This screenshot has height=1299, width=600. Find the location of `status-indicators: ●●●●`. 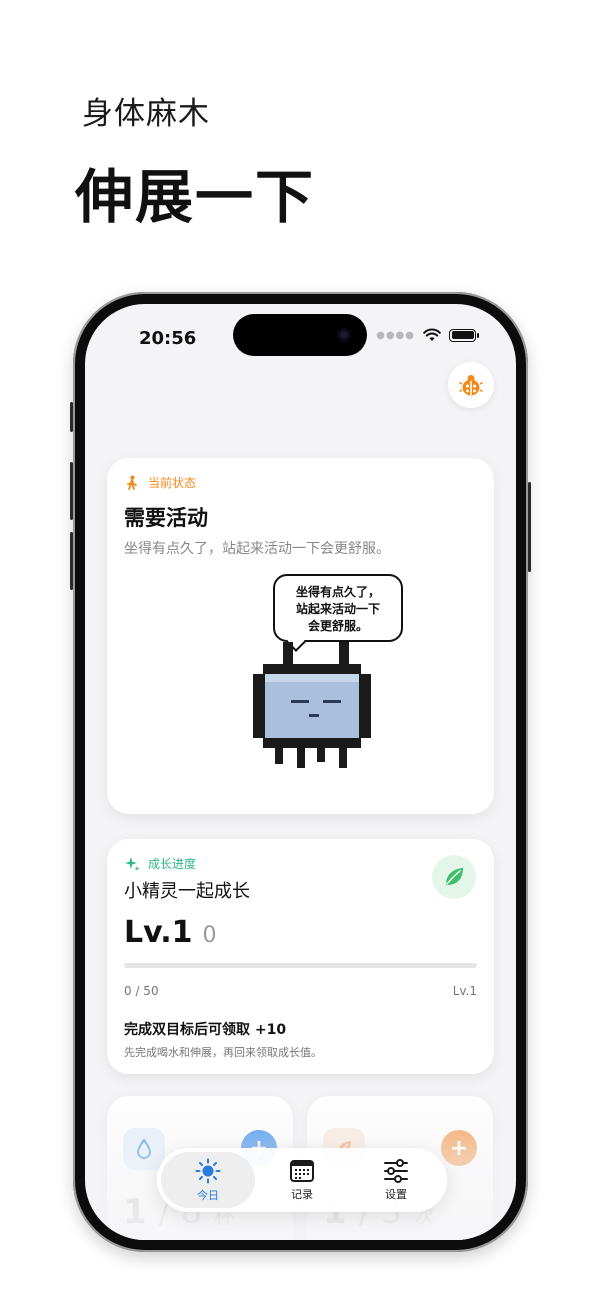

status-indicators: ●●●● is located at coordinates (427, 335).